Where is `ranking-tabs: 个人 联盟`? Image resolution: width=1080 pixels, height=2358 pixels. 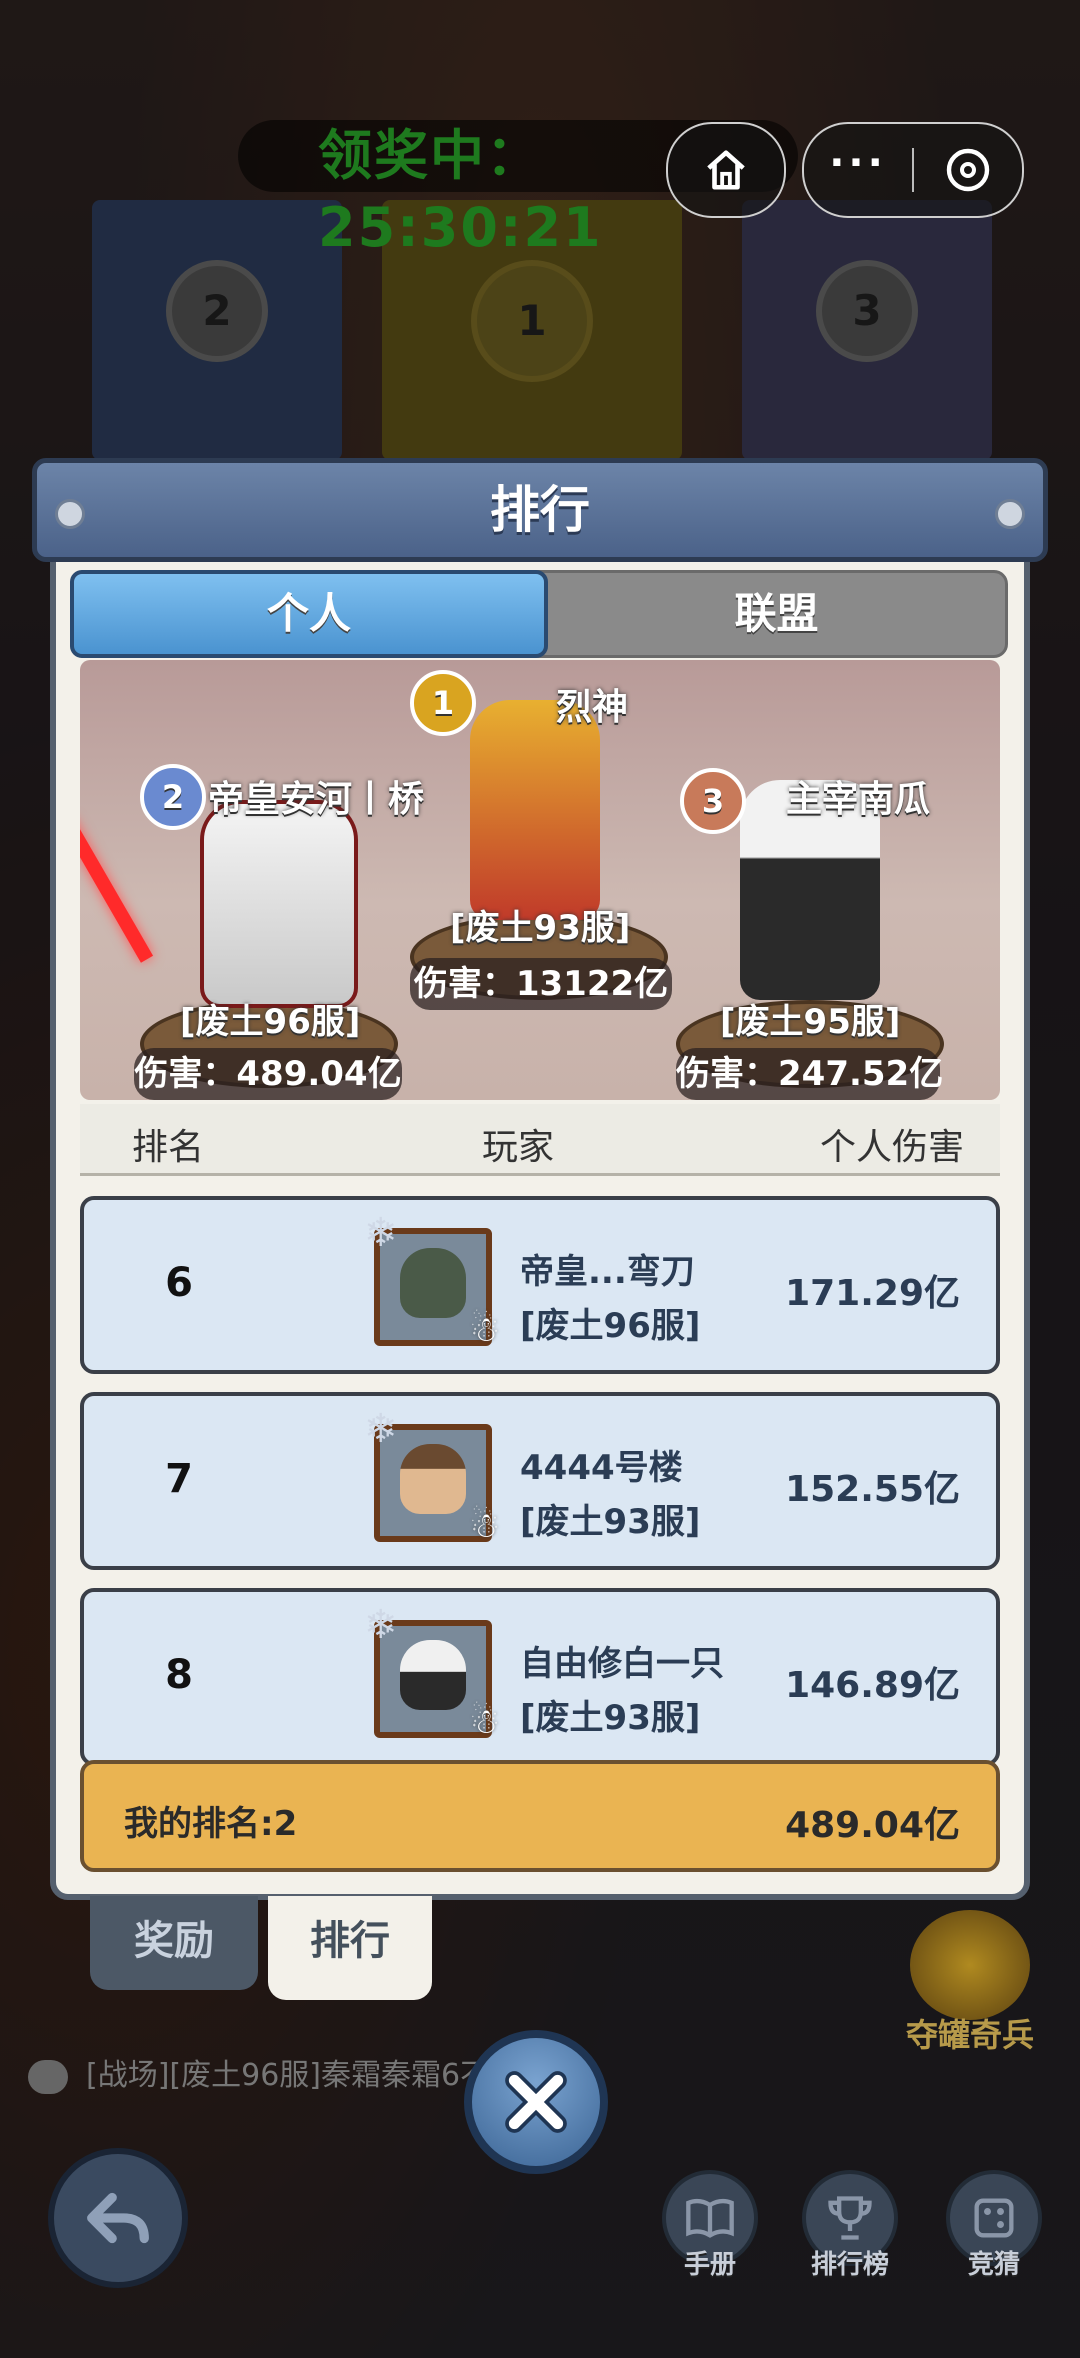 ranking-tabs: 个人 联盟 is located at coordinates (539, 614).